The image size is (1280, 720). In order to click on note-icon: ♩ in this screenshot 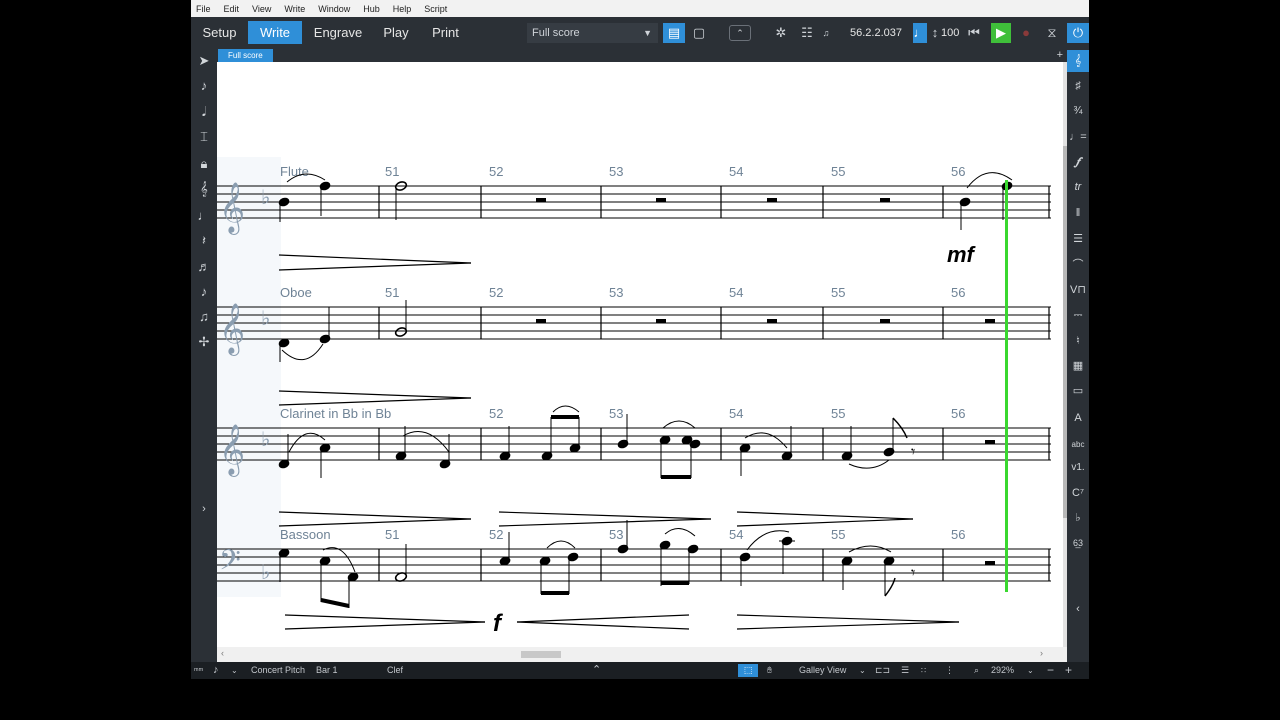, I will do `click(204, 216)`.